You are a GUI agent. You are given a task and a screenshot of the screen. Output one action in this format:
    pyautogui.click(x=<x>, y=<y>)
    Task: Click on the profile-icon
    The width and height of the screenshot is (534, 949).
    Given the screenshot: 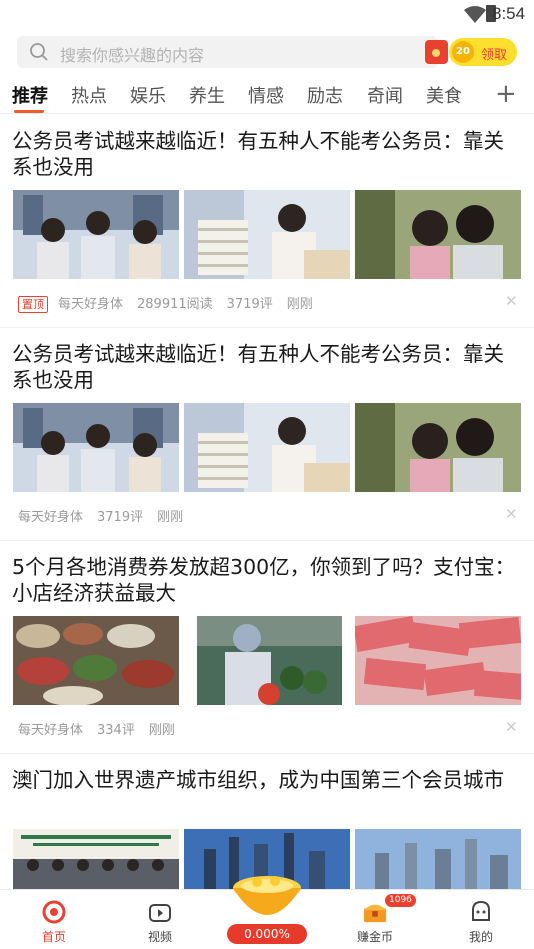 What is the action you would take?
    pyautogui.click(x=481, y=910)
    